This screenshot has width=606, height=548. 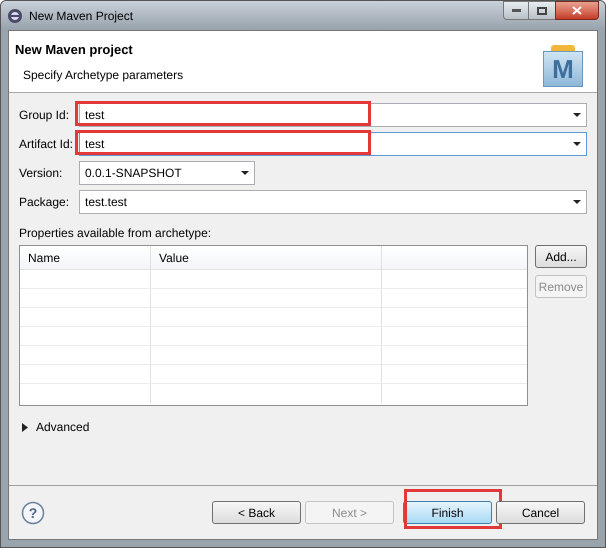 I want to click on maximize-icon, so click(x=542, y=10).